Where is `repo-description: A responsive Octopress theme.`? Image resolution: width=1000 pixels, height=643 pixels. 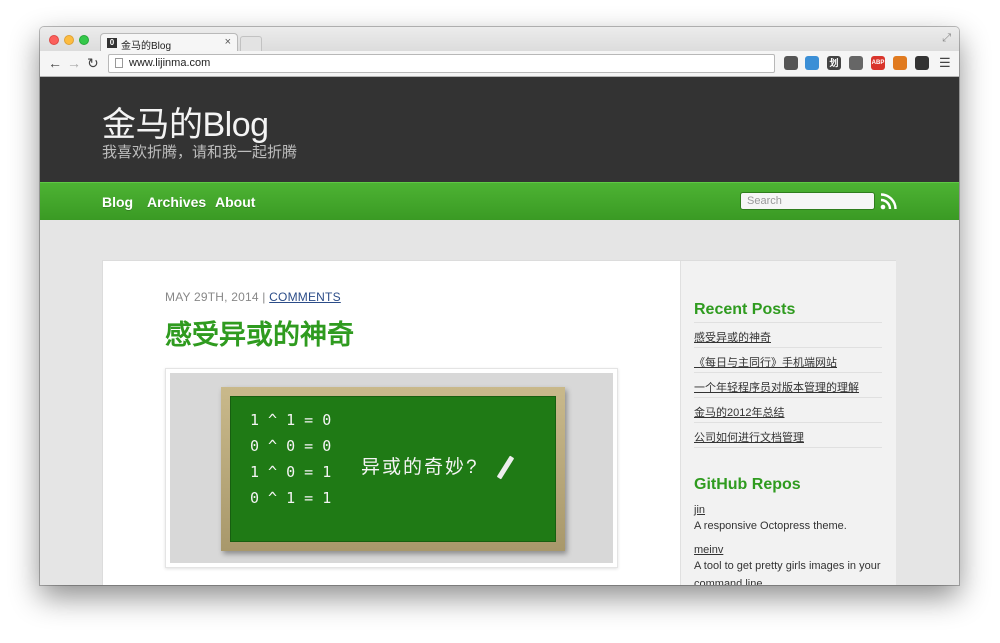 repo-description: A responsive Octopress theme. is located at coordinates (770, 526).